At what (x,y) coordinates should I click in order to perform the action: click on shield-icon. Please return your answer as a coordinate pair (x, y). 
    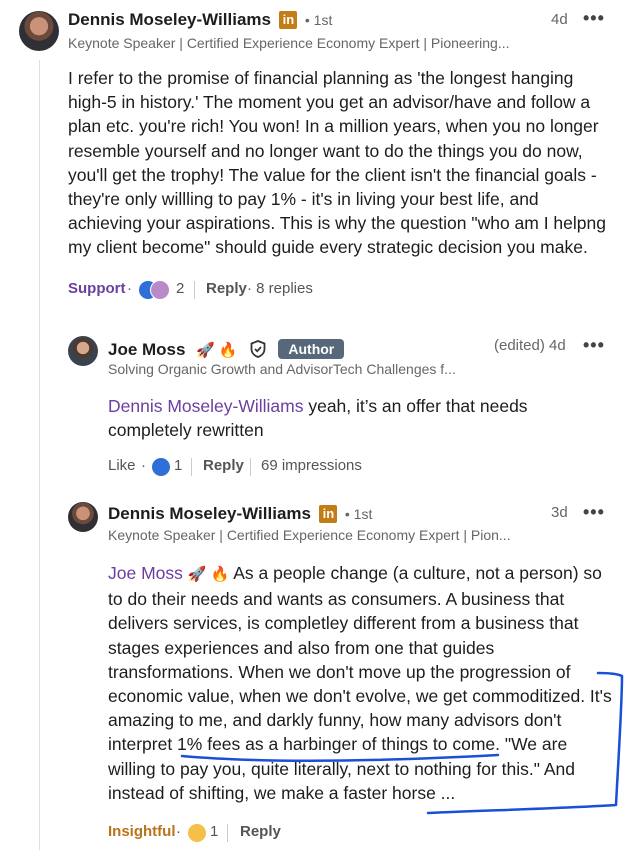
    Looking at the image, I should click on (258, 351).